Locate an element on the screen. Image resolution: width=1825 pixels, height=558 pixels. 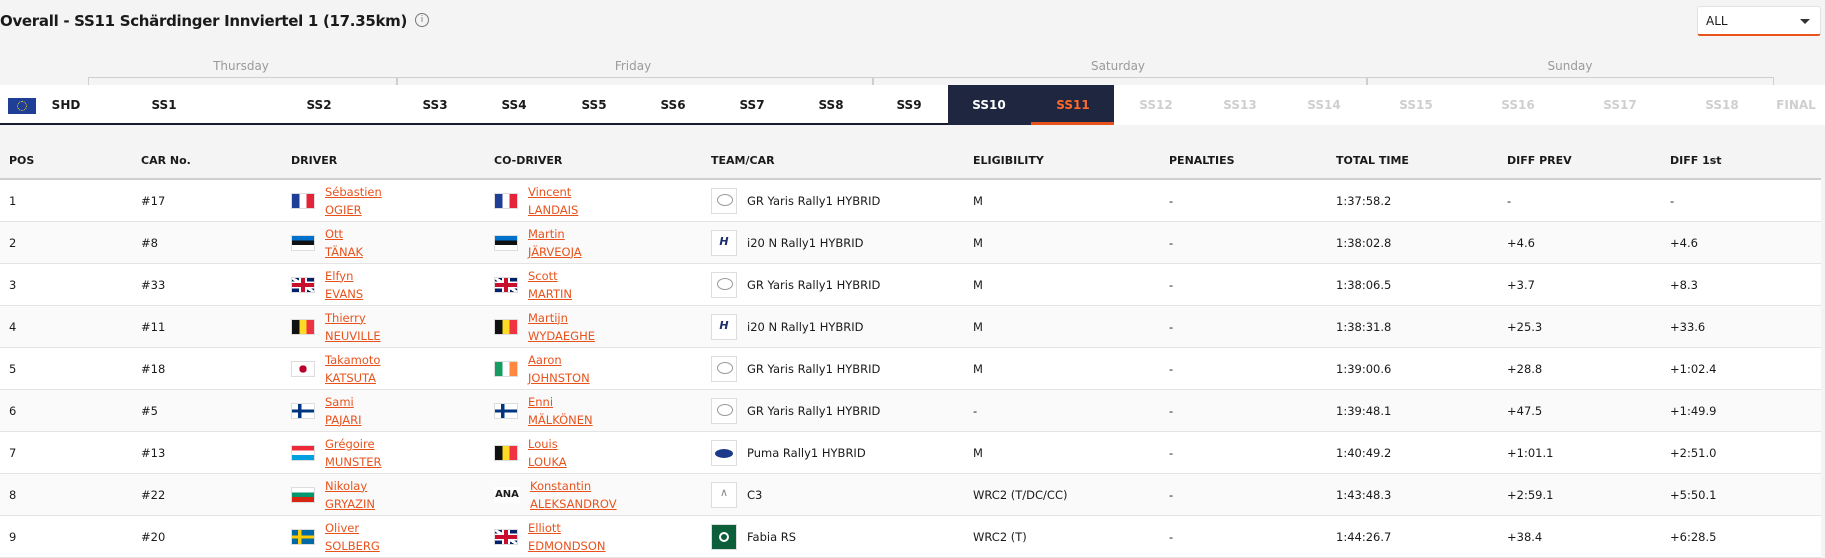
tab-shd: SHD is located at coordinates (66, 105).